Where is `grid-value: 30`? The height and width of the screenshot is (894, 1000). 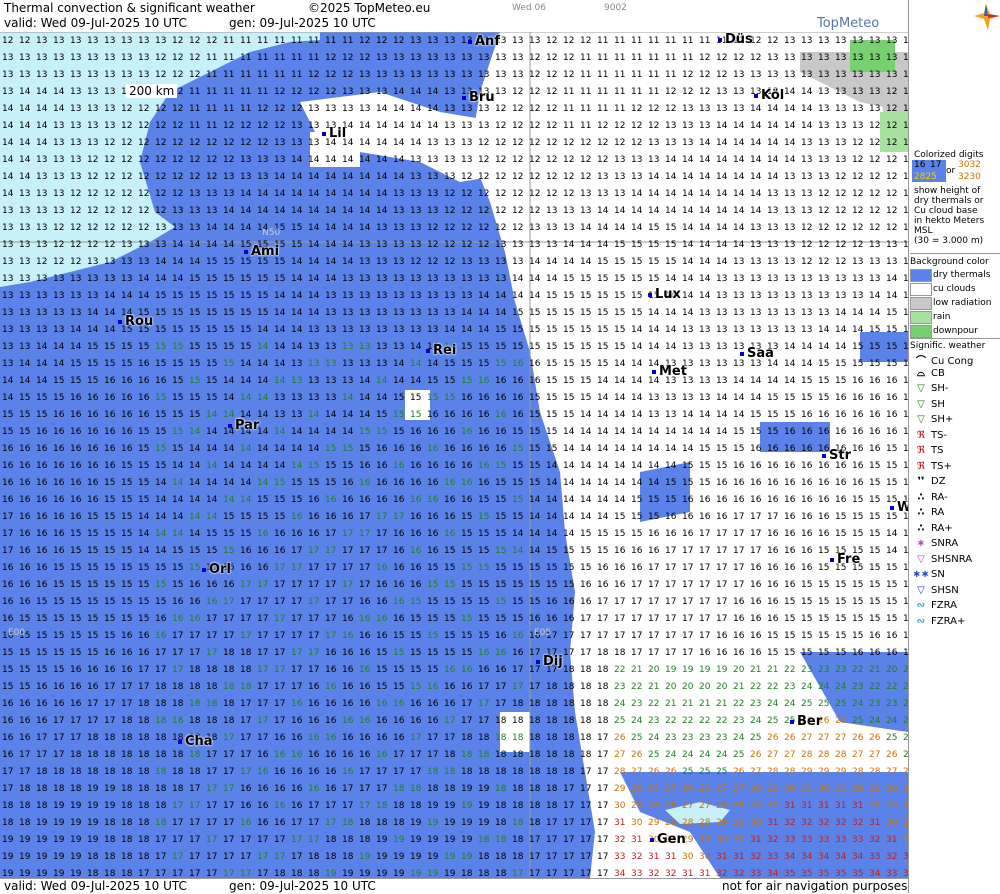 grid-value: 30 is located at coordinates (790, 789).